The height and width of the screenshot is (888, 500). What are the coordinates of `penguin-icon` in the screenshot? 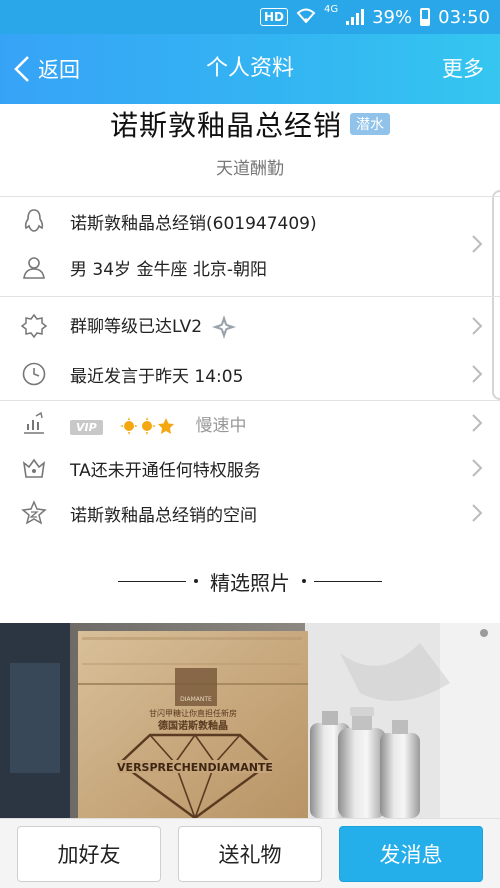 It's located at (34, 221).